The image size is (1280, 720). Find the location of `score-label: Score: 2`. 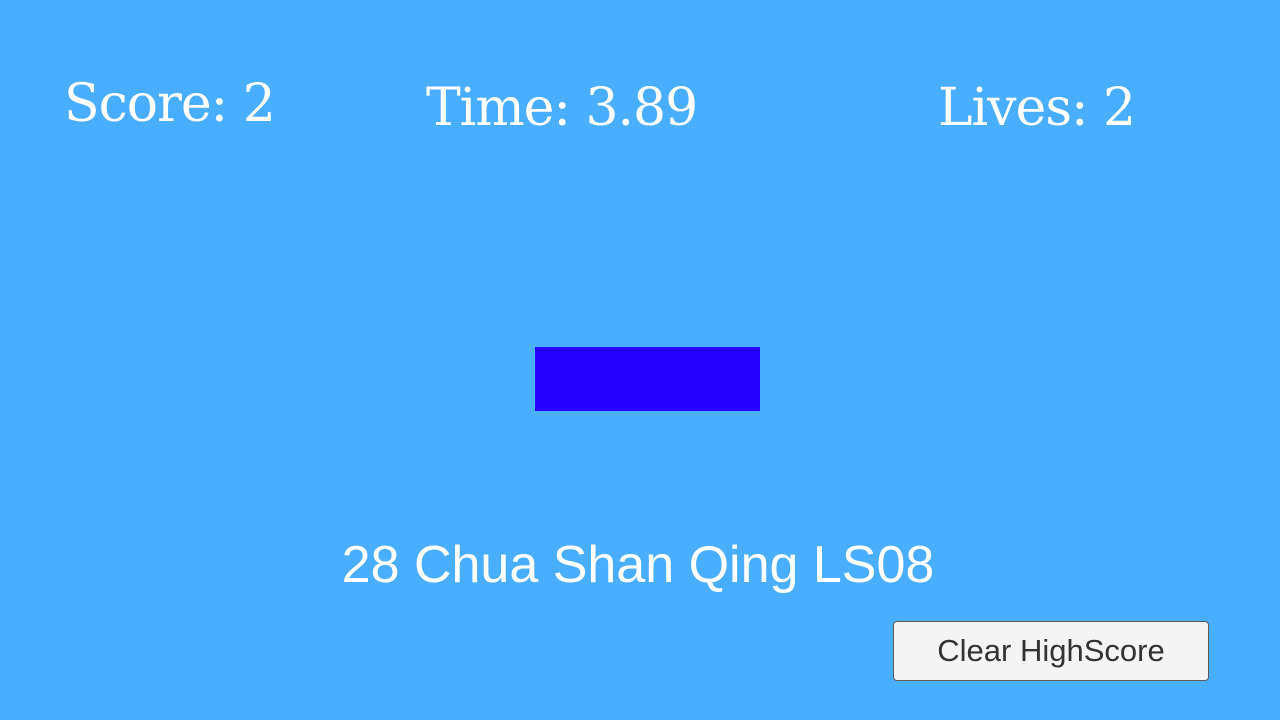

score-label: Score: 2 is located at coordinates (170, 104).